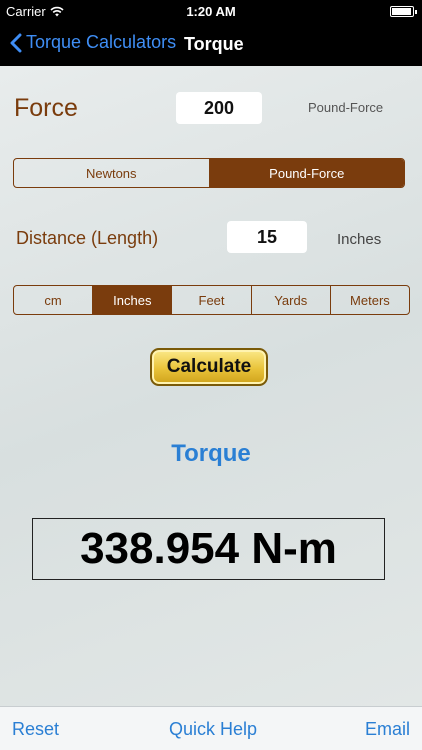 The height and width of the screenshot is (750, 422). What do you see at coordinates (403, 11) in the screenshot?
I see `battery-icon` at bounding box center [403, 11].